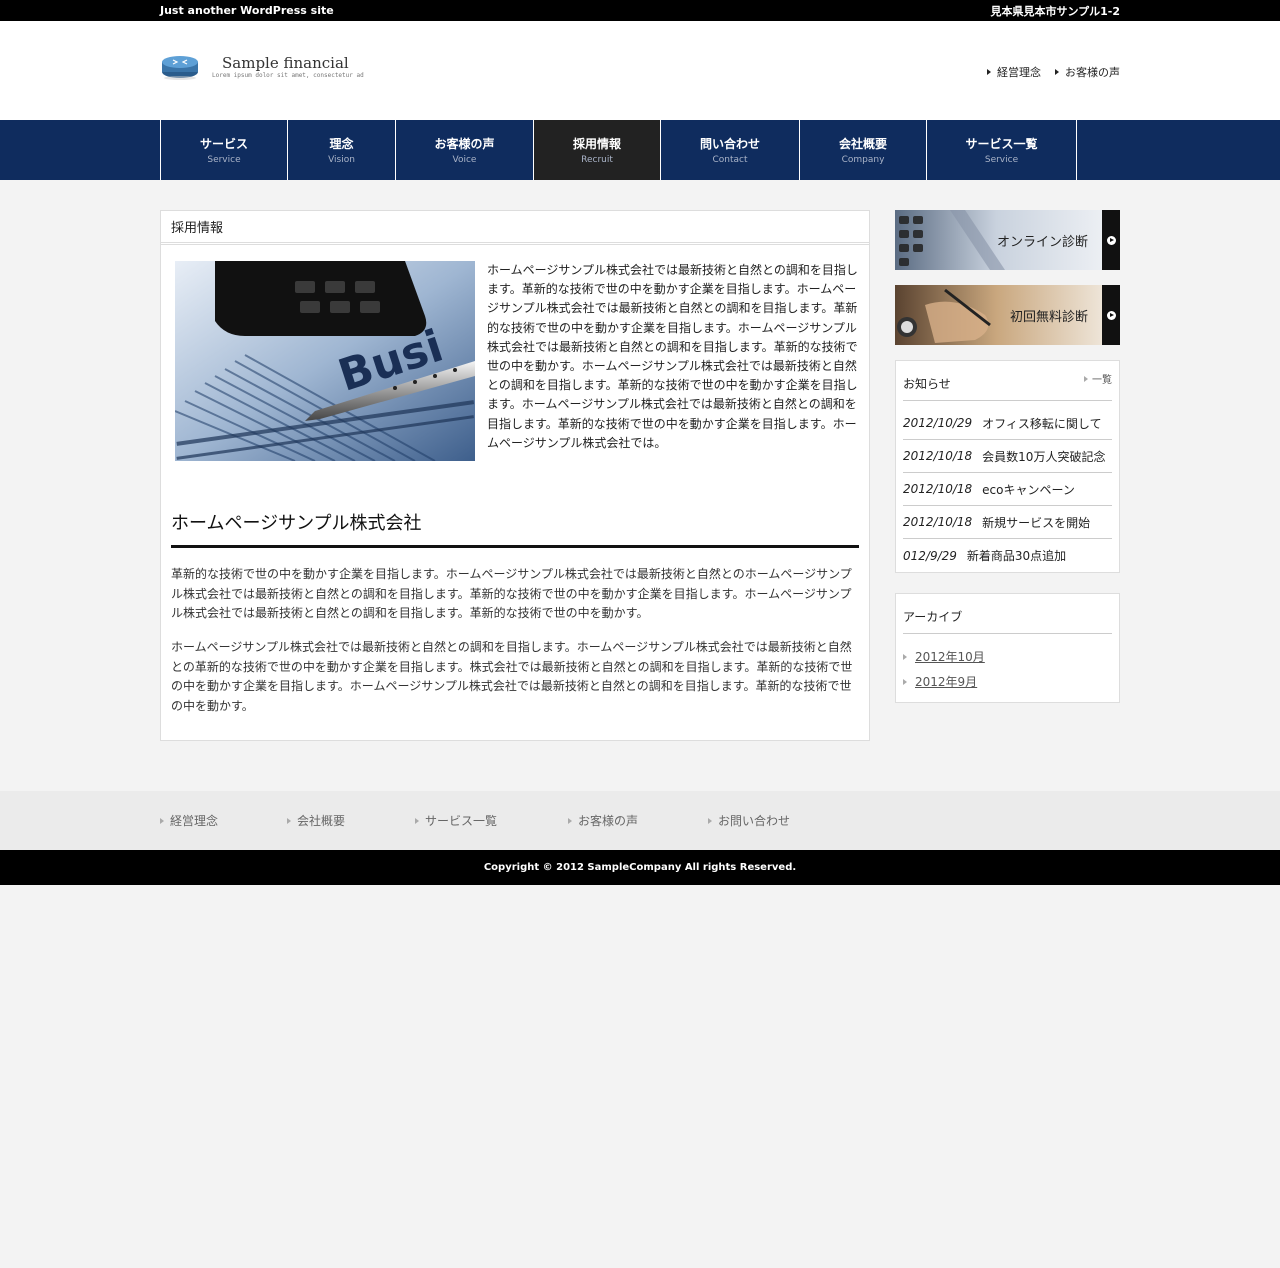 The height and width of the screenshot is (1268, 1280). Describe the element at coordinates (515, 228) in the screenshot. I see `page-title: 採用情報` at that location.